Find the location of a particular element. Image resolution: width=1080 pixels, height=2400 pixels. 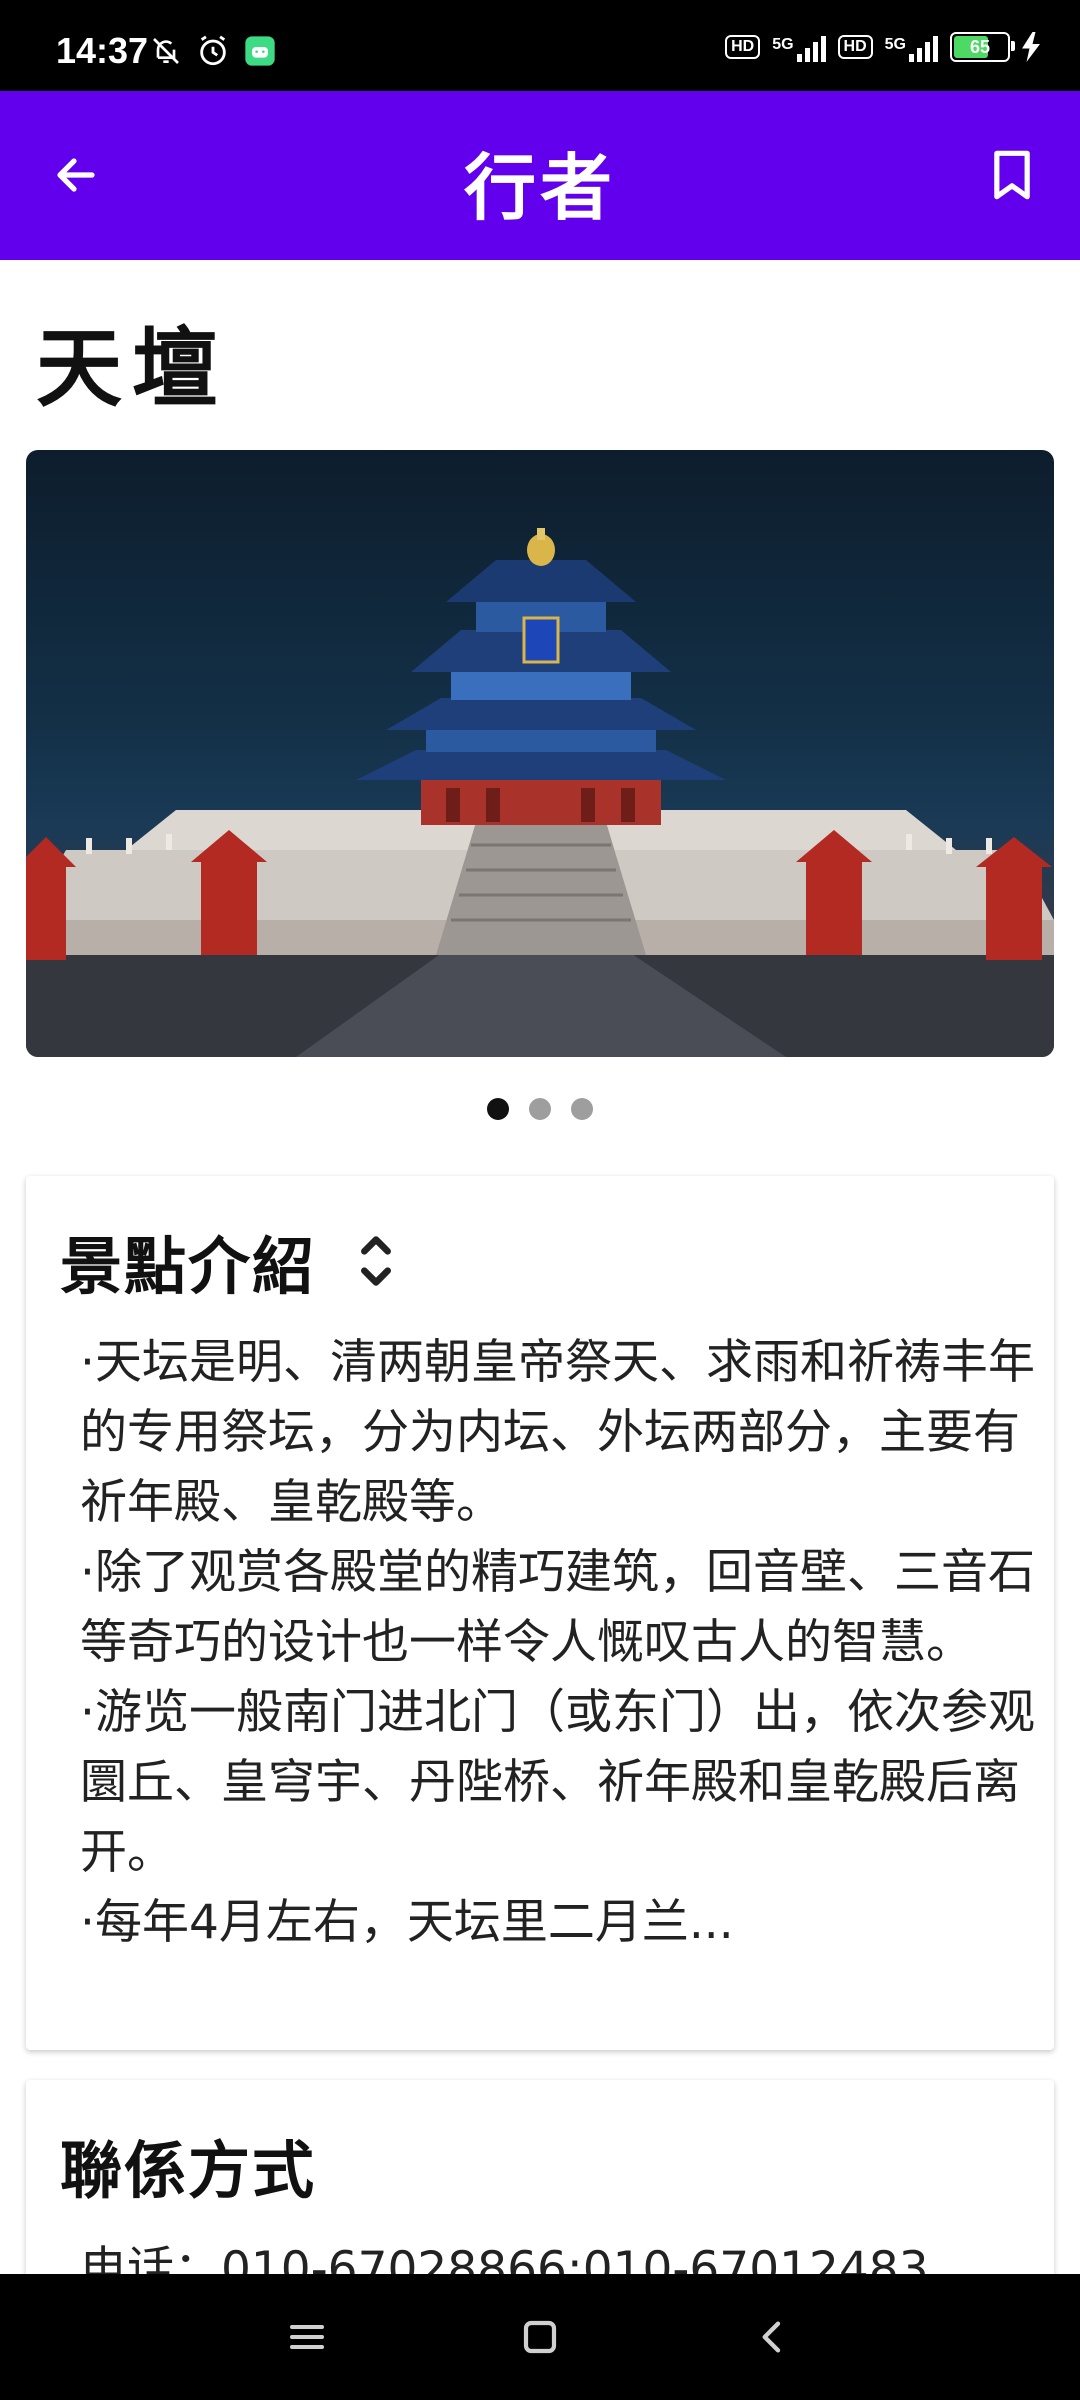

expand-collapse-icon is located at coordinates (376, 1261).